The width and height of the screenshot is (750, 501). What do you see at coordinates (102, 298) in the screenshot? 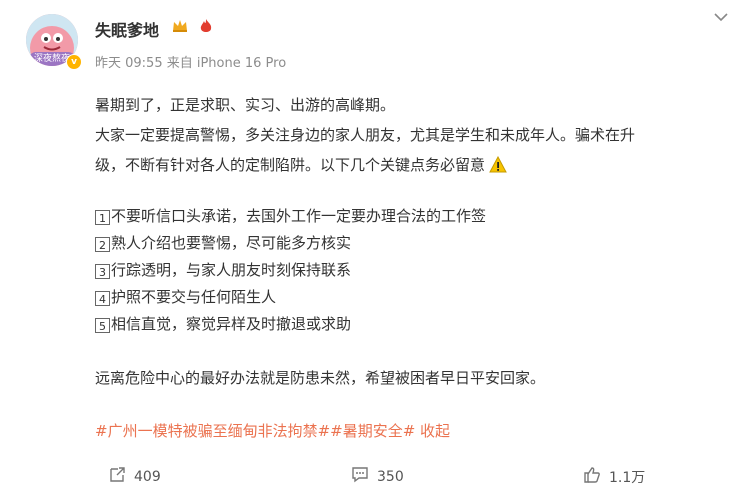
I see `tip-number-4: 4` at bounding box center [102, 298].